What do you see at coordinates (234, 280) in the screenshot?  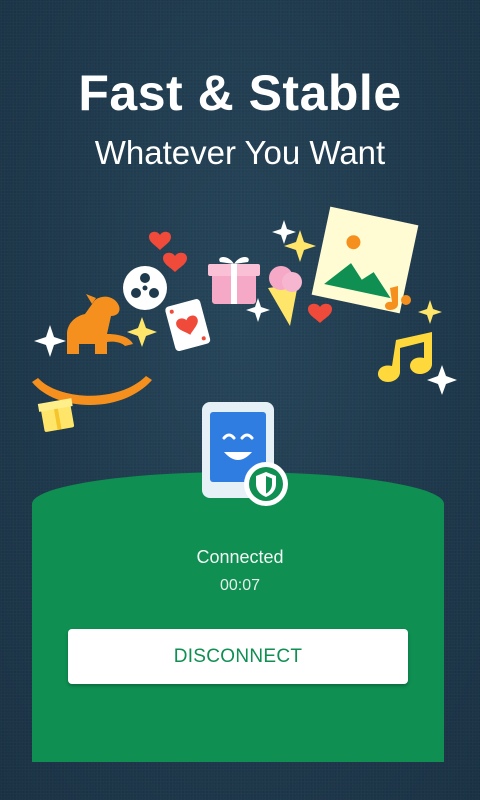 I see `gift-icon` at bounding box center [234, 280].